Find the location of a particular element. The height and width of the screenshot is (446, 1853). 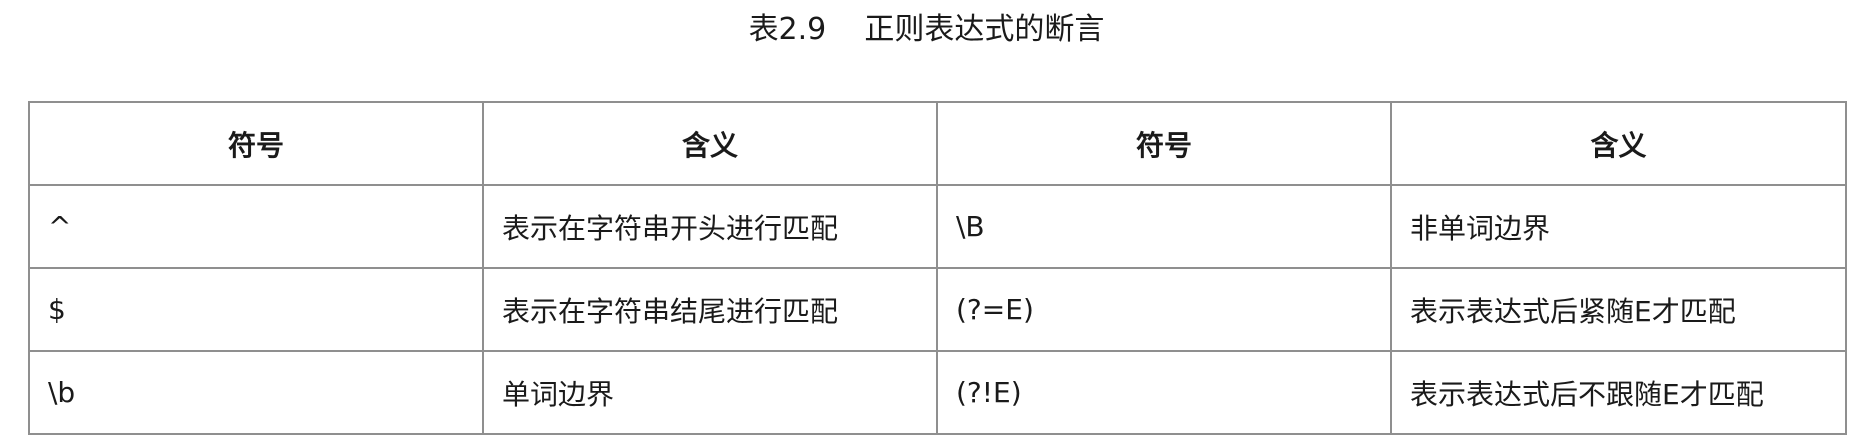

symbol-cell: (?=E) is located at coordinates (1164, 309).